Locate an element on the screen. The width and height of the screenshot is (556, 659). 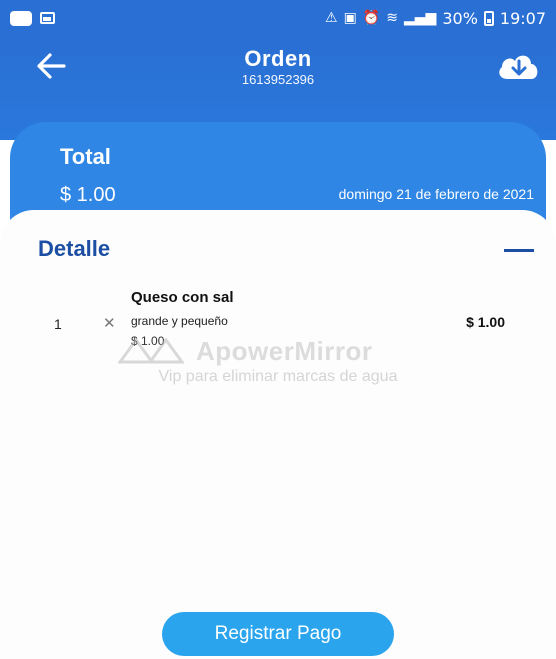
status-bar-right: ⚠ ▣ ⏰ ≋ ▂▄▆ 30% 19:07 is located at coordinates (435, 18).